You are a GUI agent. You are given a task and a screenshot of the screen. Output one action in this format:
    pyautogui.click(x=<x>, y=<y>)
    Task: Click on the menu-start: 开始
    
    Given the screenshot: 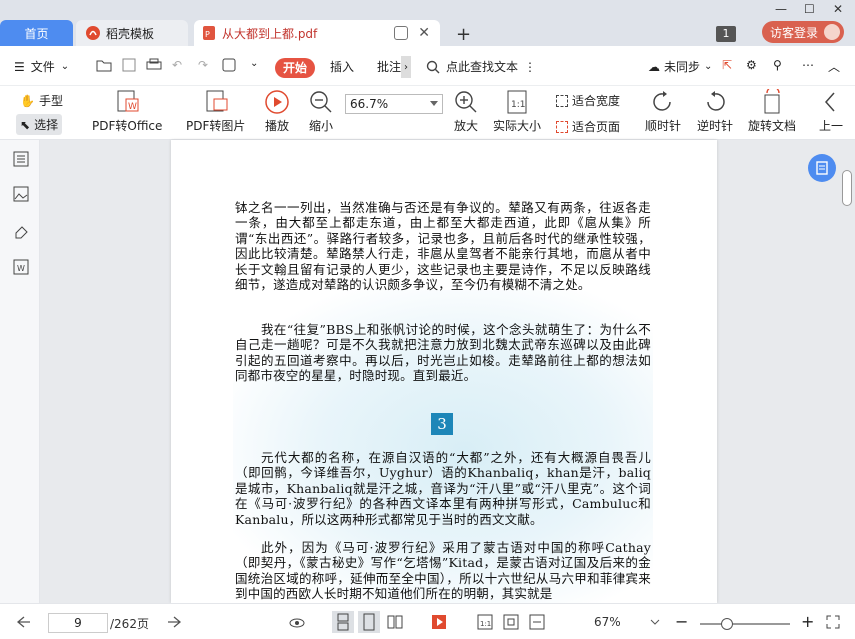 What is the action you would take?
    pyautogui.click(x=295, y=68)
    